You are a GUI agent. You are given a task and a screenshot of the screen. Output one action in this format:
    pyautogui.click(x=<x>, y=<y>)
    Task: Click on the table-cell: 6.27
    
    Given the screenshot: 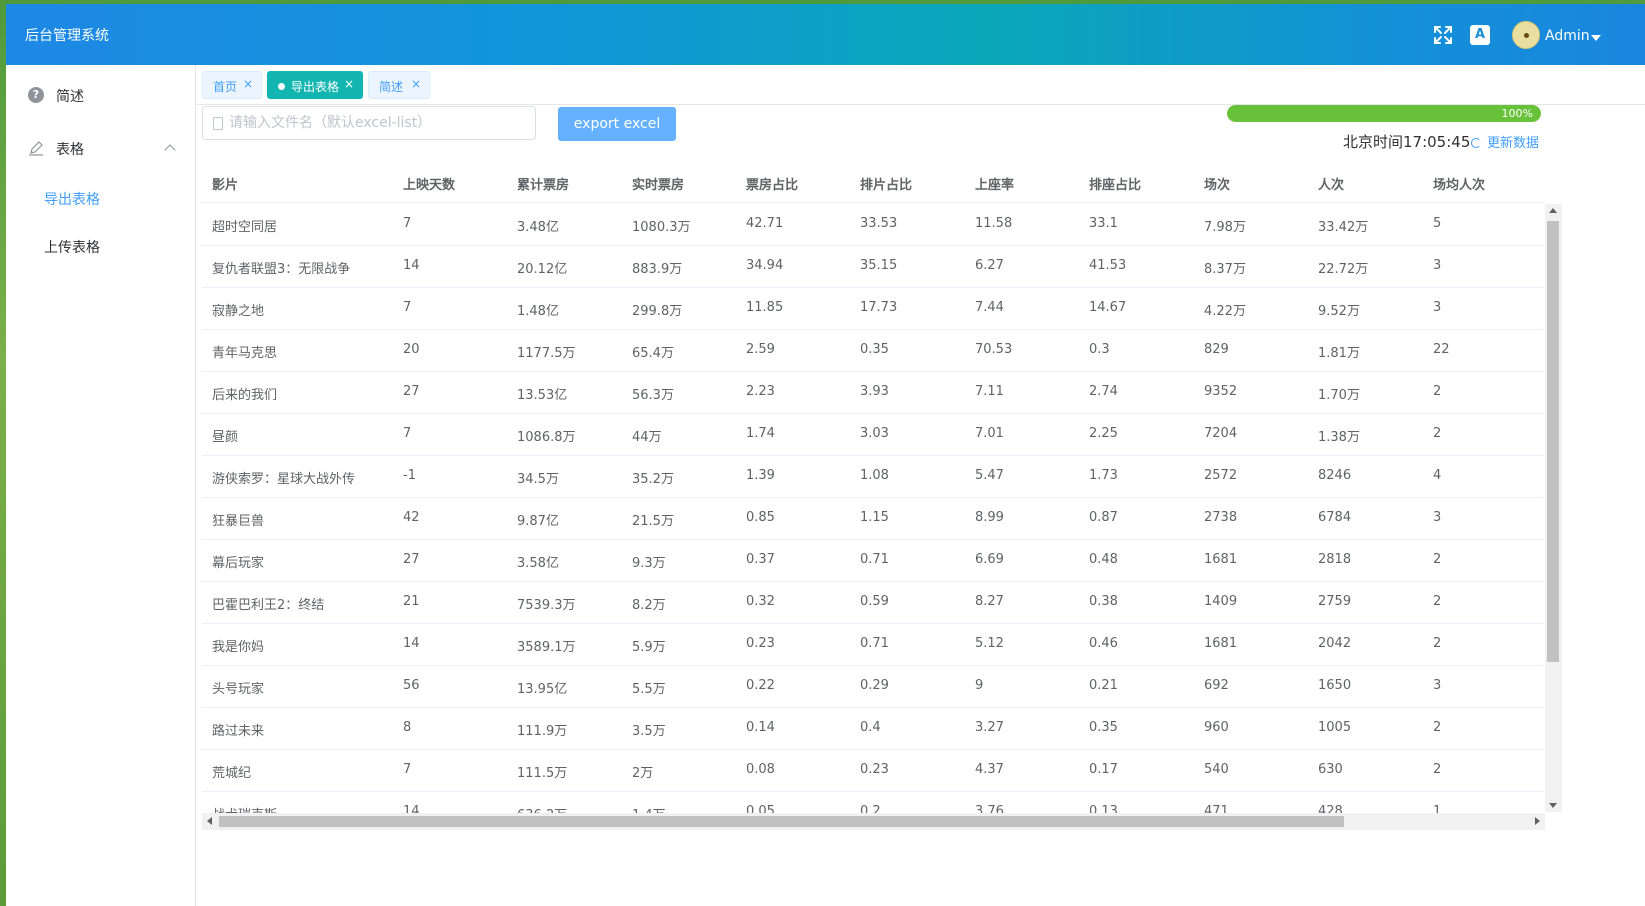 What is the action you would take?
    pyautogui.click(x=989, y=265)
    